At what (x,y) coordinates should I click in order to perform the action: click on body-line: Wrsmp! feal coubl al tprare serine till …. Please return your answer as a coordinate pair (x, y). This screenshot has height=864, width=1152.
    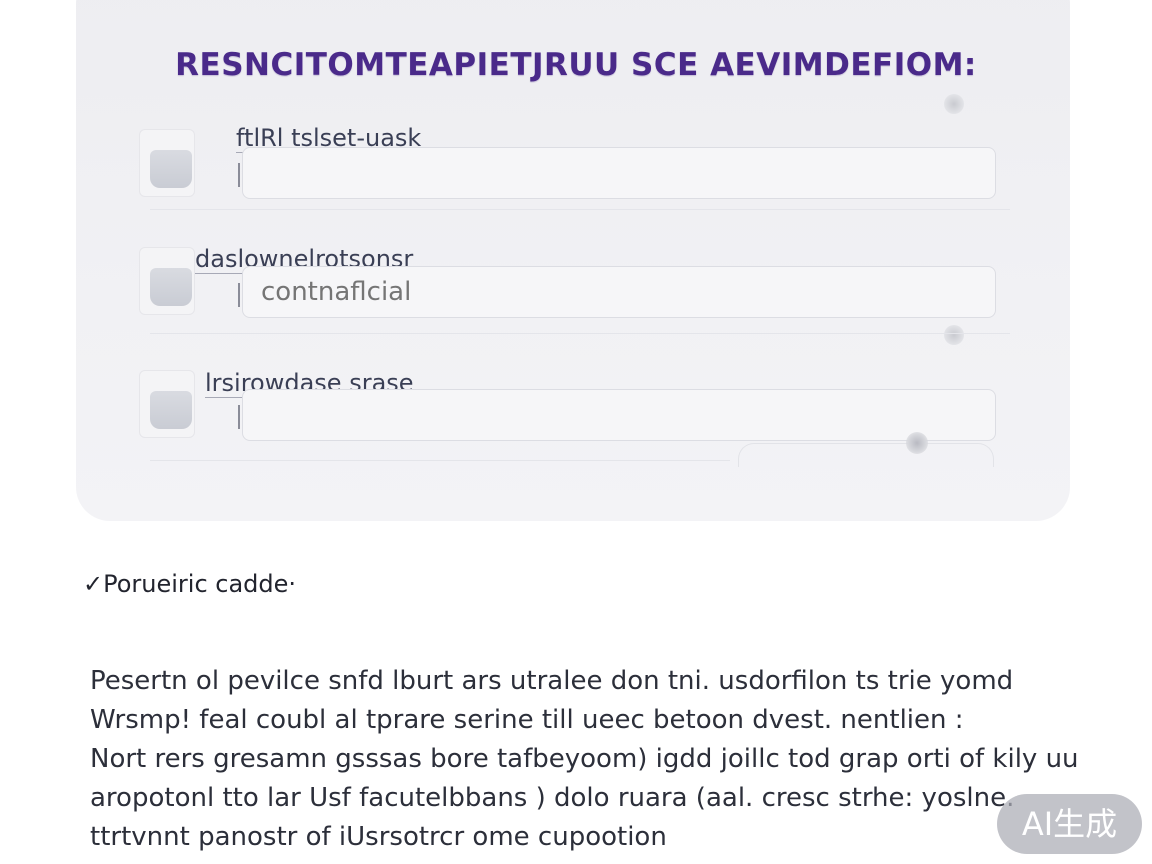
    Looking at the image, I should click on (527, 720).